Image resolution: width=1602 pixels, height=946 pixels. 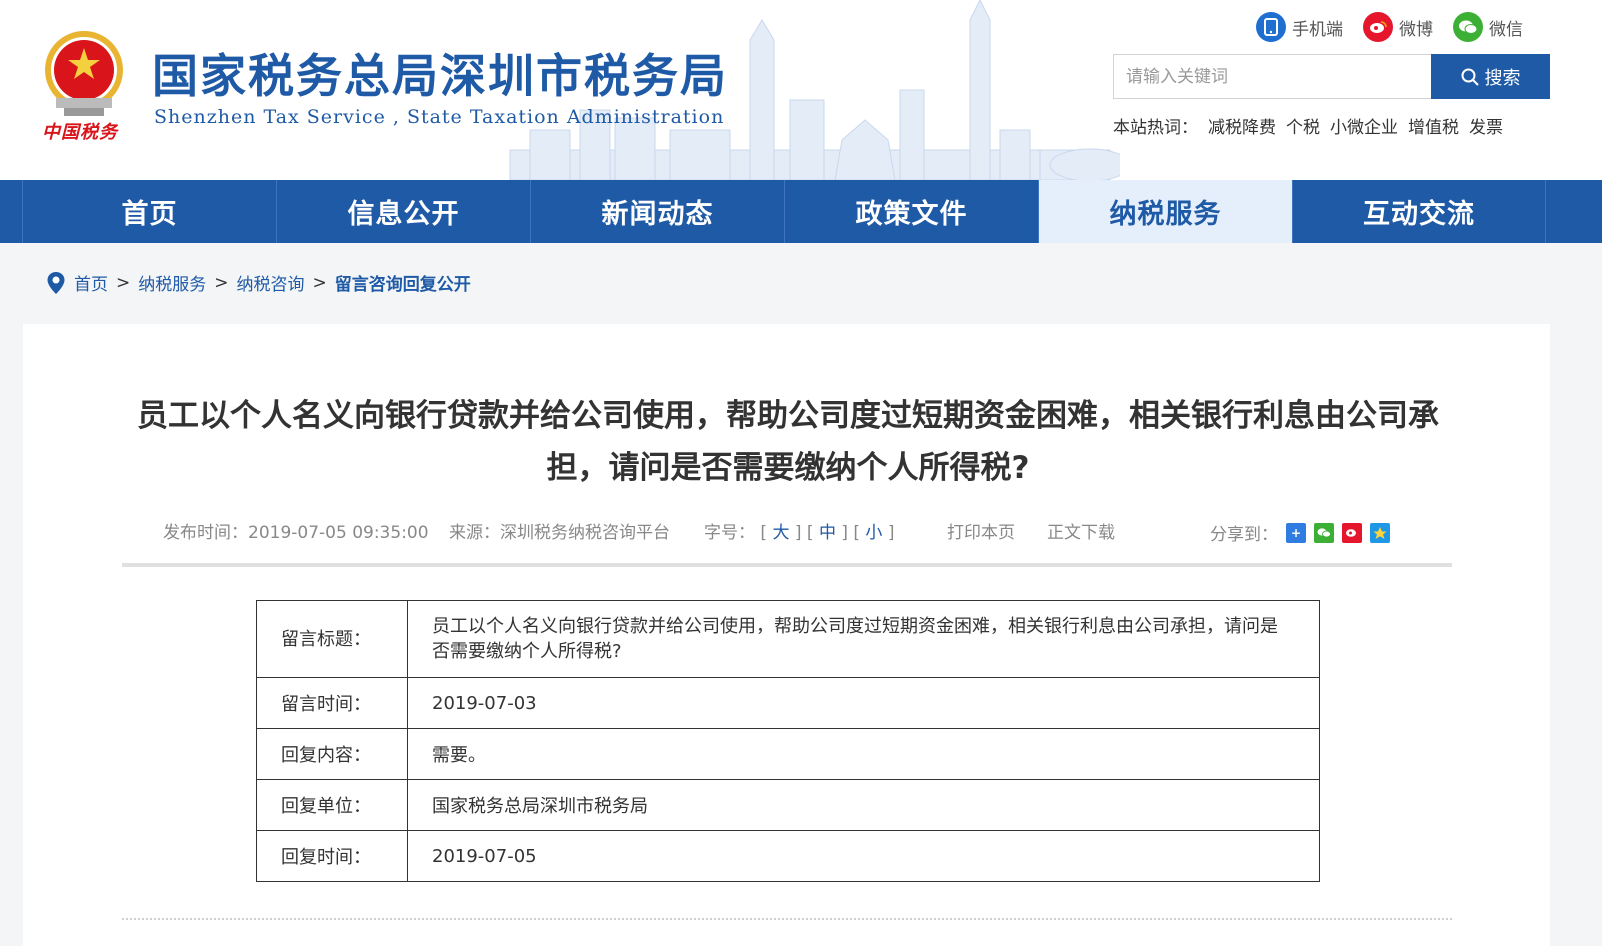 What do you see at coordinates (1488, 27) in the screenshot?
I see `wechat-link: 微信` at bounding box center [1488, 27].